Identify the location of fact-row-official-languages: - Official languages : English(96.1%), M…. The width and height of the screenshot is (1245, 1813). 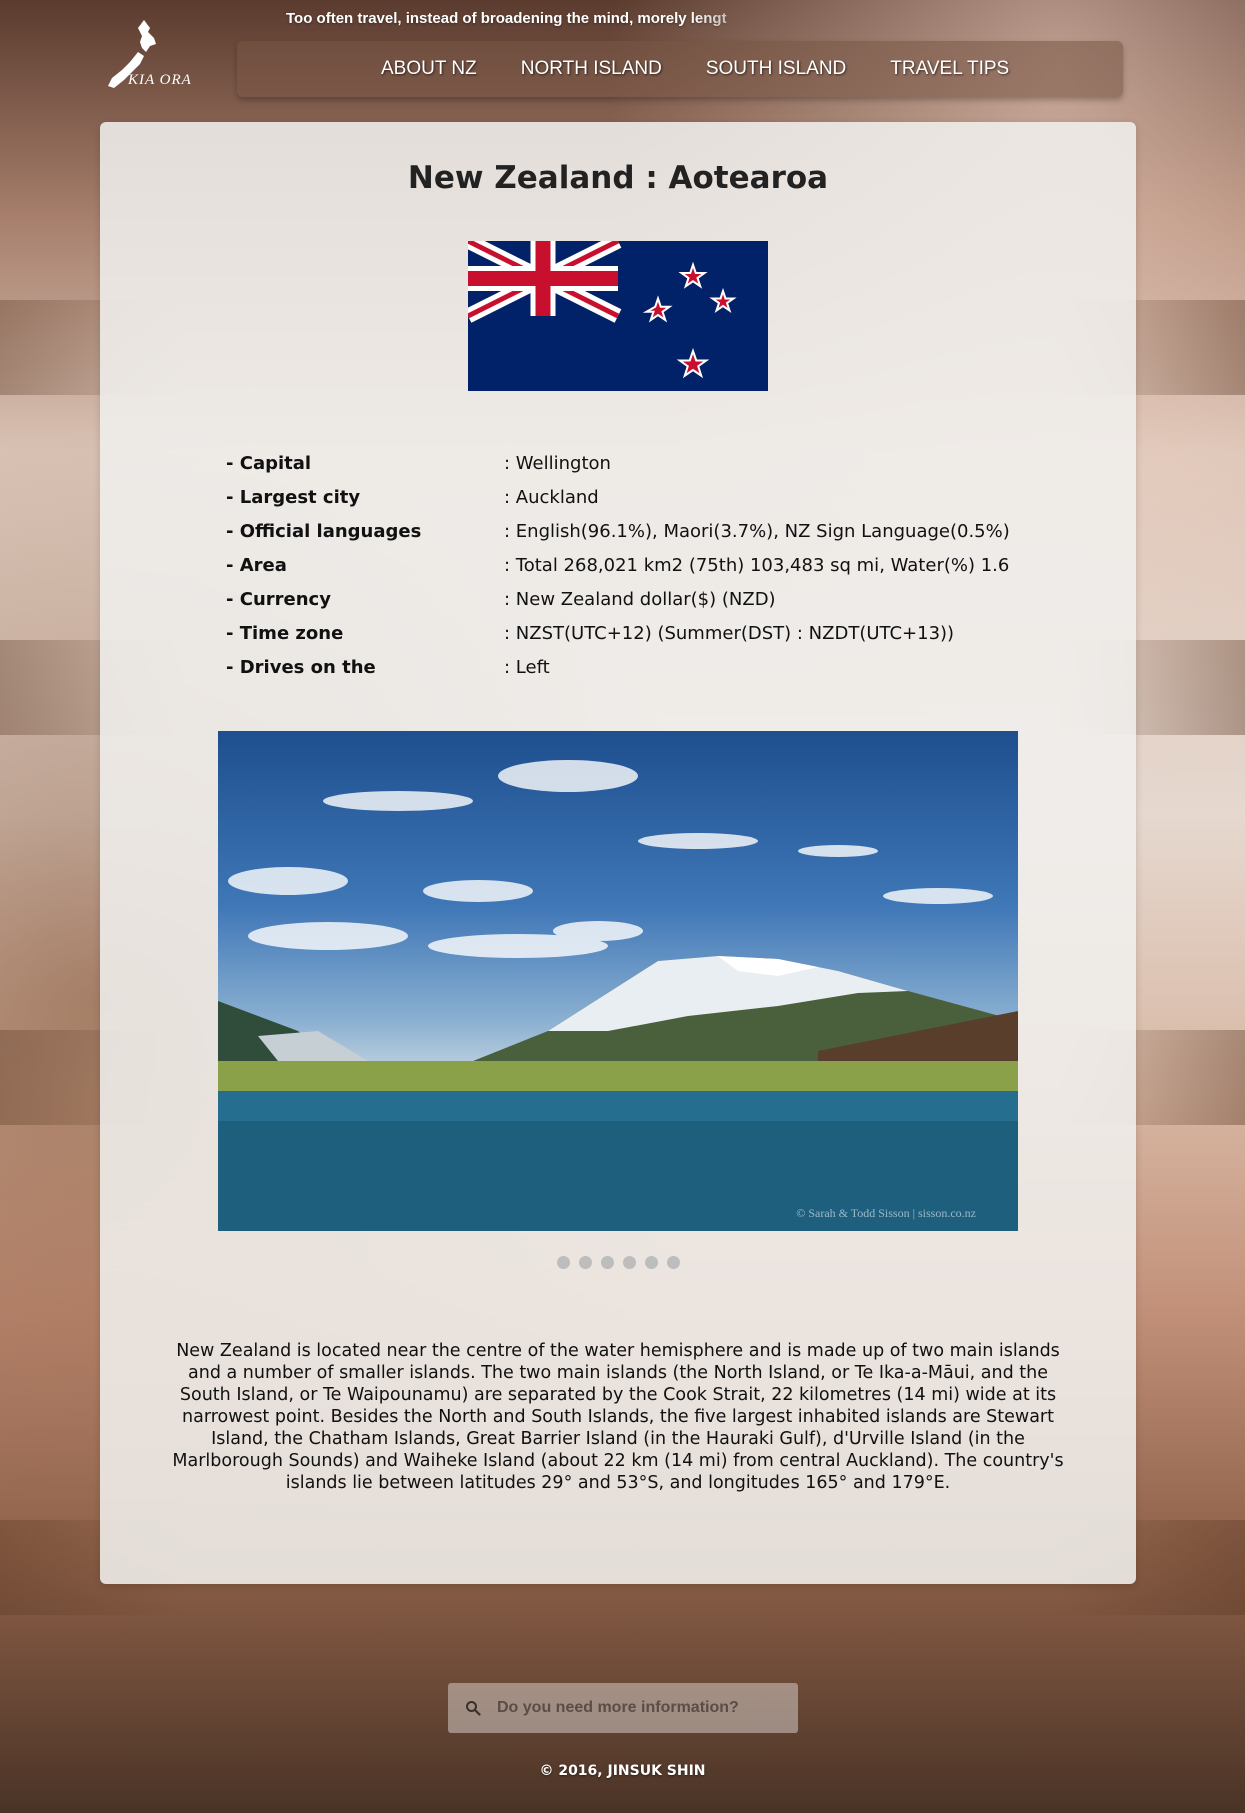
(626, 531).